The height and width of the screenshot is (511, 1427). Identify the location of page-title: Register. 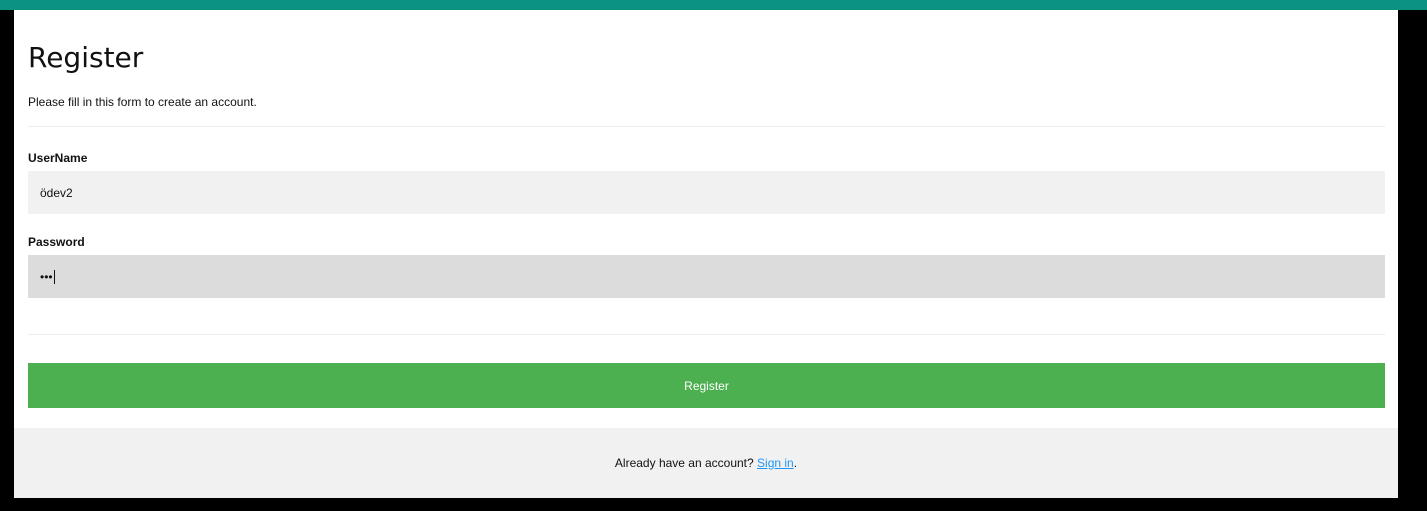
(86, 57).